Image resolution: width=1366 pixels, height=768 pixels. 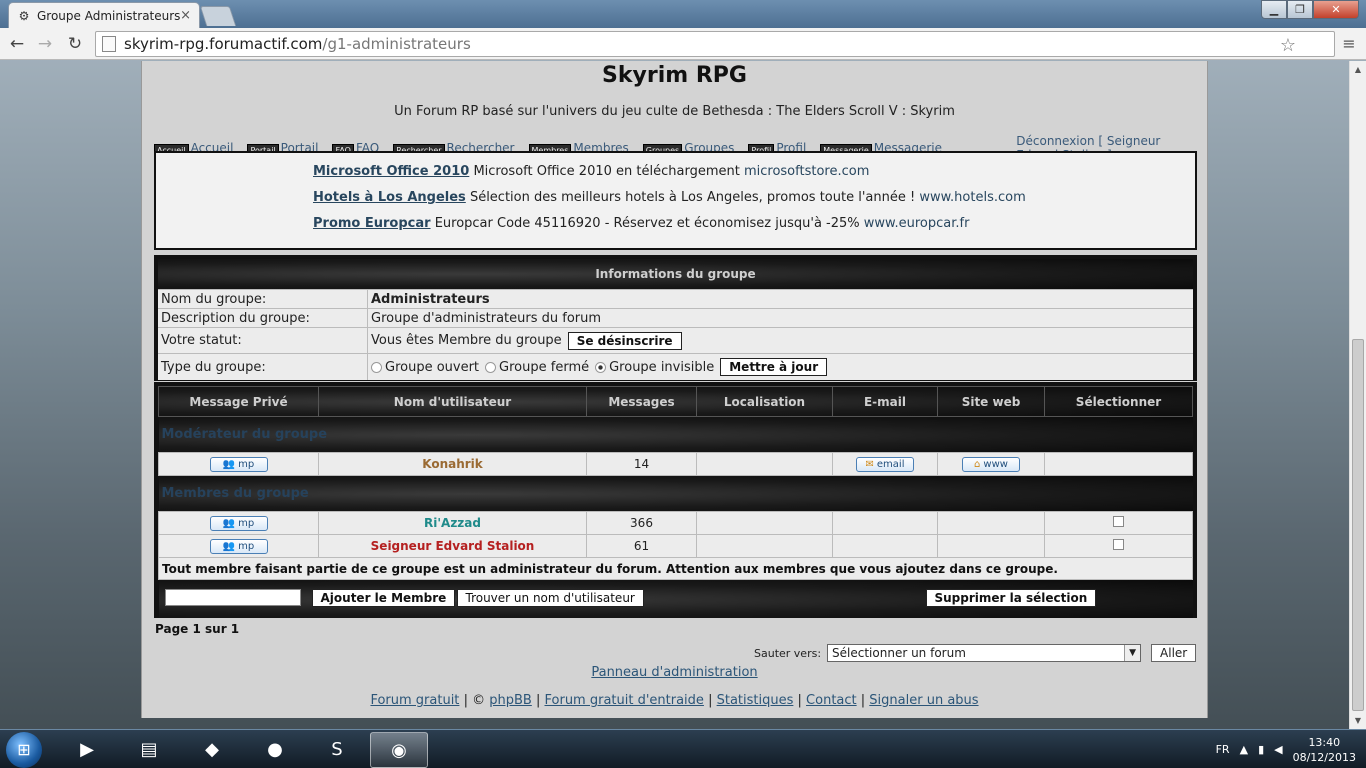 What do you see at coordinates (383, 598) in the screenshot?
I see `add-member-button: Ajouter le Membre` at bounding box center [383, 598].